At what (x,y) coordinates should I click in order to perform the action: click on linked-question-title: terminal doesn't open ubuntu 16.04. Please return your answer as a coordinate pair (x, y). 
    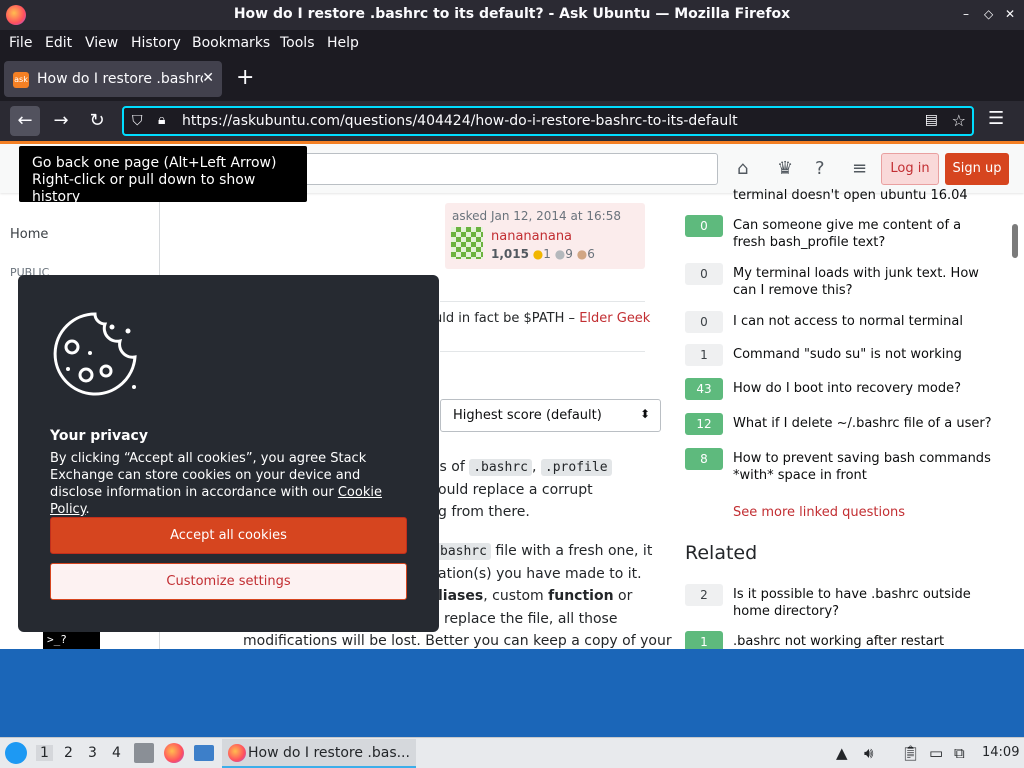
    Looking at the image, I should click on (863, 195).